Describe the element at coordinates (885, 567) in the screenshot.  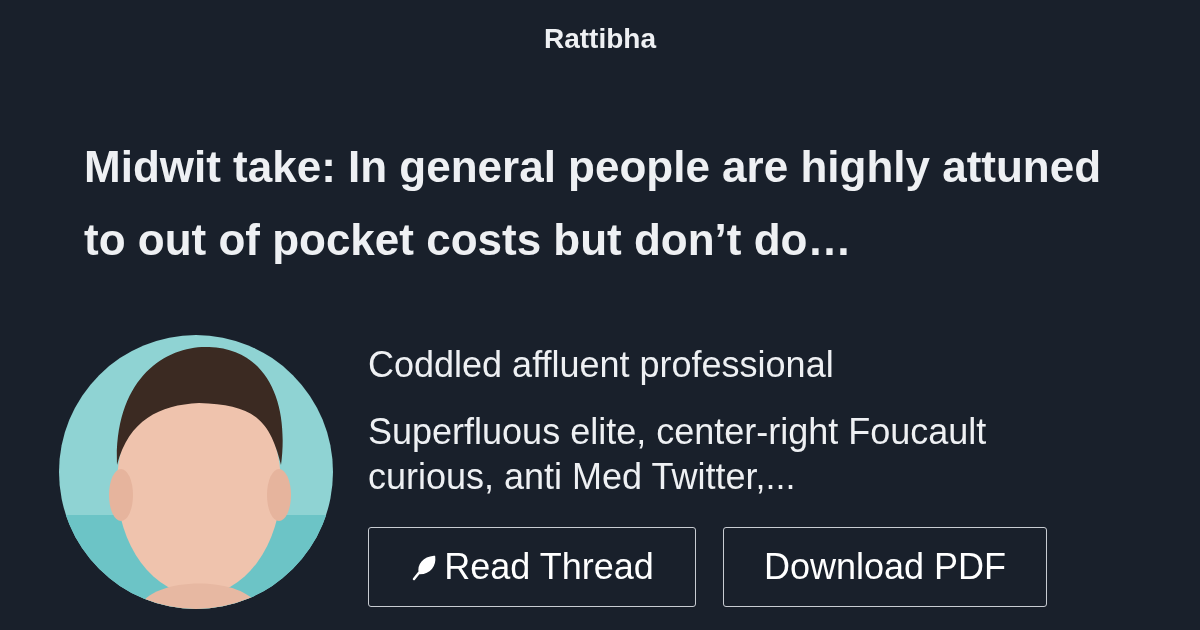
I see `download-button: Download PDF` at that location.